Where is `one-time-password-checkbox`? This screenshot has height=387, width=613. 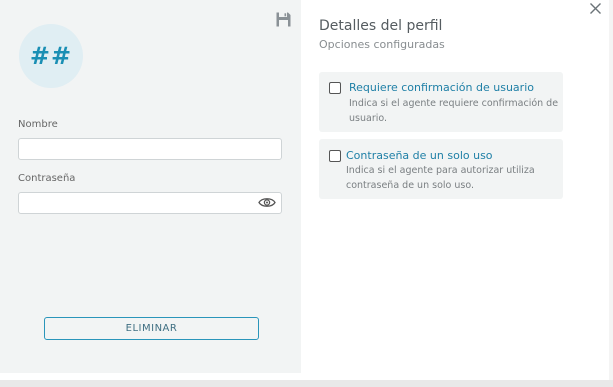 one-time-password-checkbox is located at coordinates (335, 156).